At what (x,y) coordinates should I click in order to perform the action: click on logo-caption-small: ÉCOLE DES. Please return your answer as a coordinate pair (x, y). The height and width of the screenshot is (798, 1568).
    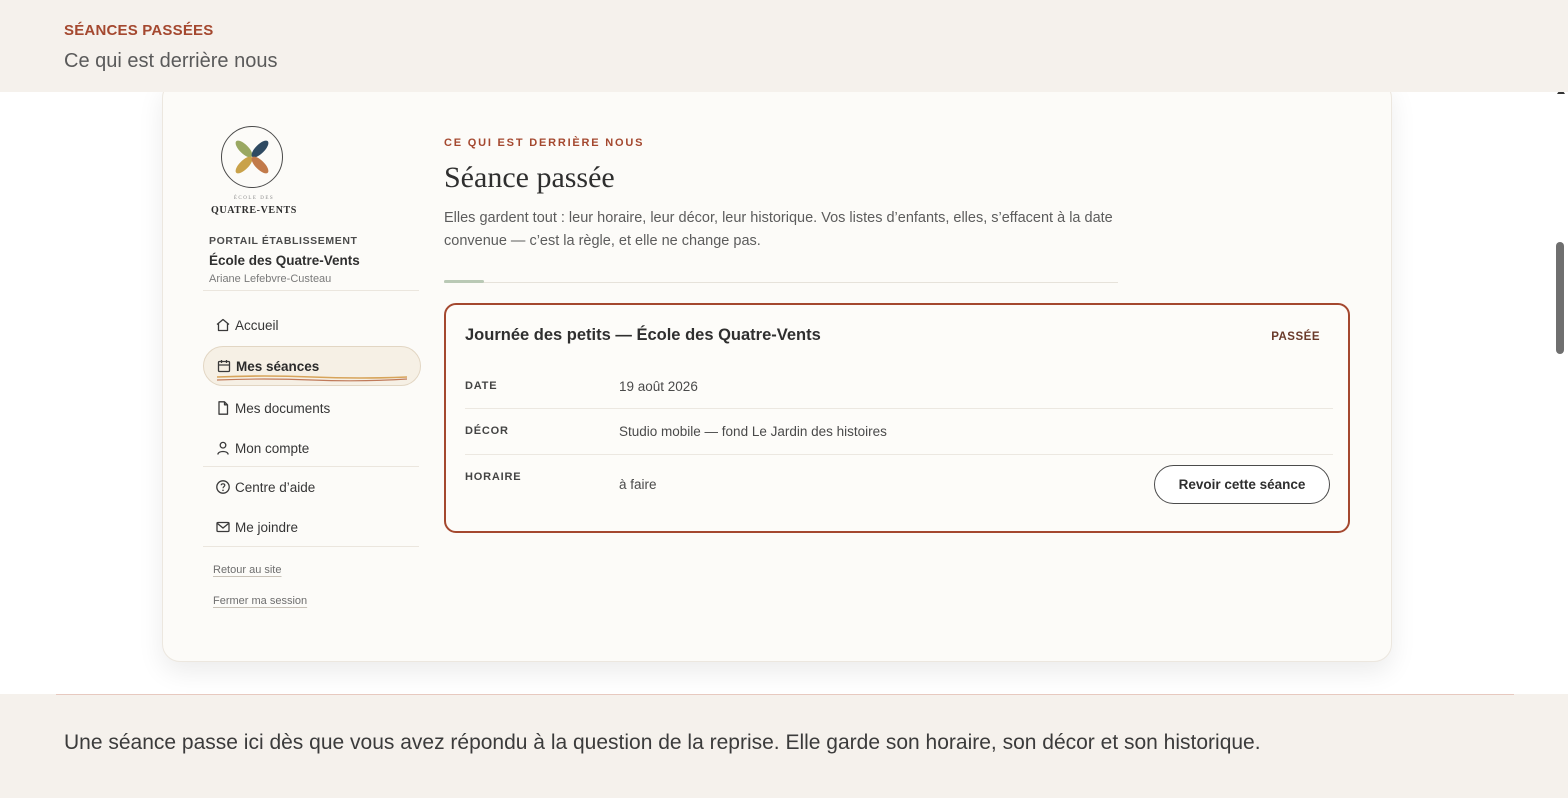
    Looking at the image, I should click on (254, 198).